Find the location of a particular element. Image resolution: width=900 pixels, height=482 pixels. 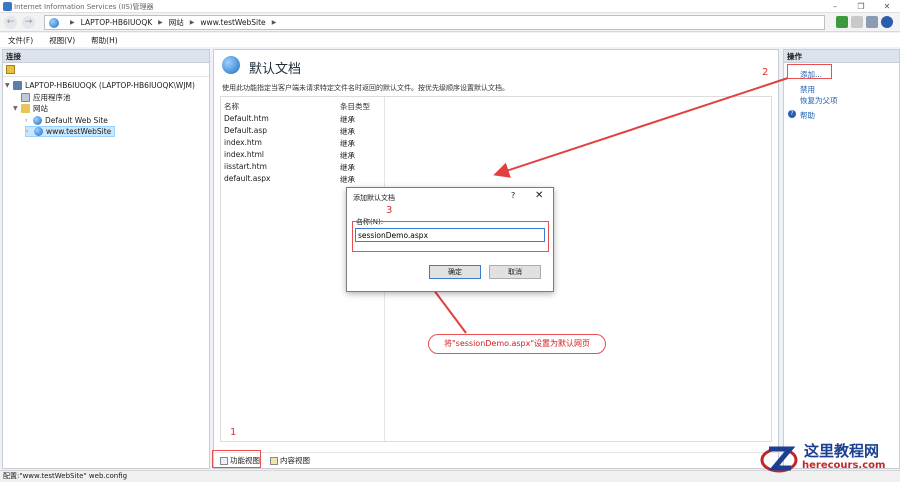

dialog-close-button: ✕ is located at coordinates (539, 195).